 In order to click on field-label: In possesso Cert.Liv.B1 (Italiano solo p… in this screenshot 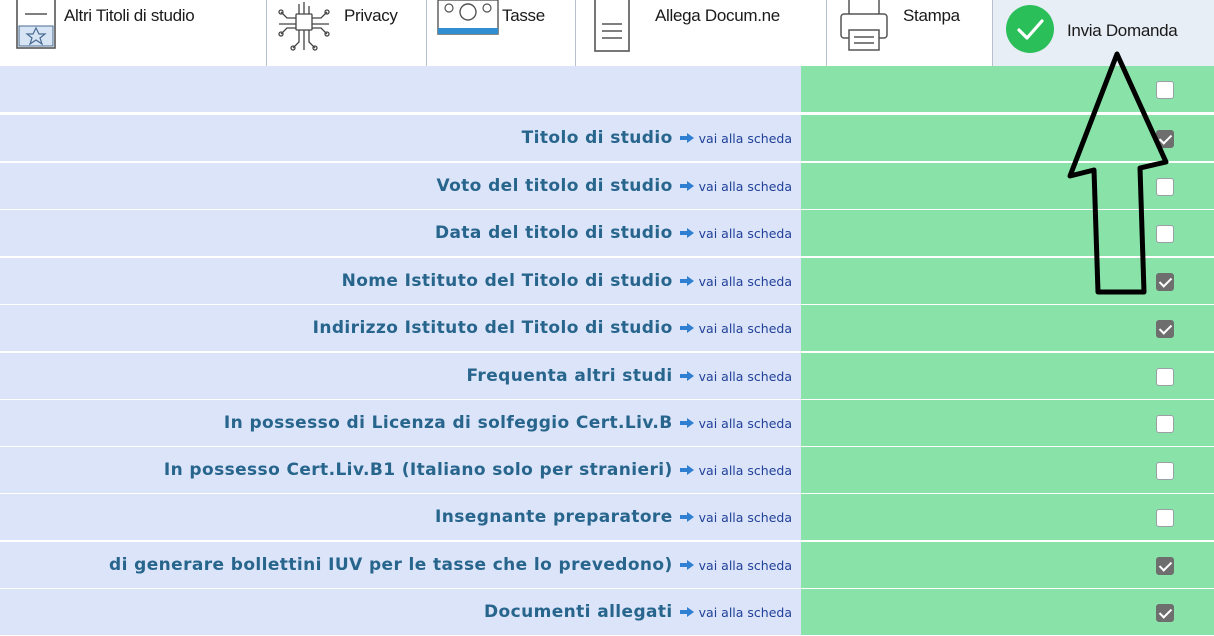, I will do `click(418, 470)`.